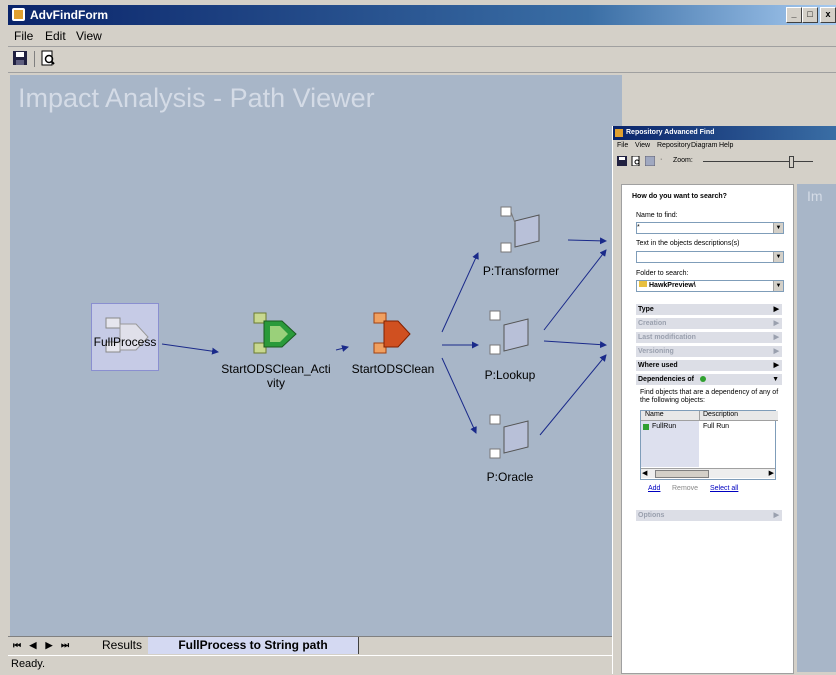 The height and width of the screenshot is (675, 836). Describe the element at coordinates (794, 15) in the screenshot. I see `minimize-button: _` at that location.